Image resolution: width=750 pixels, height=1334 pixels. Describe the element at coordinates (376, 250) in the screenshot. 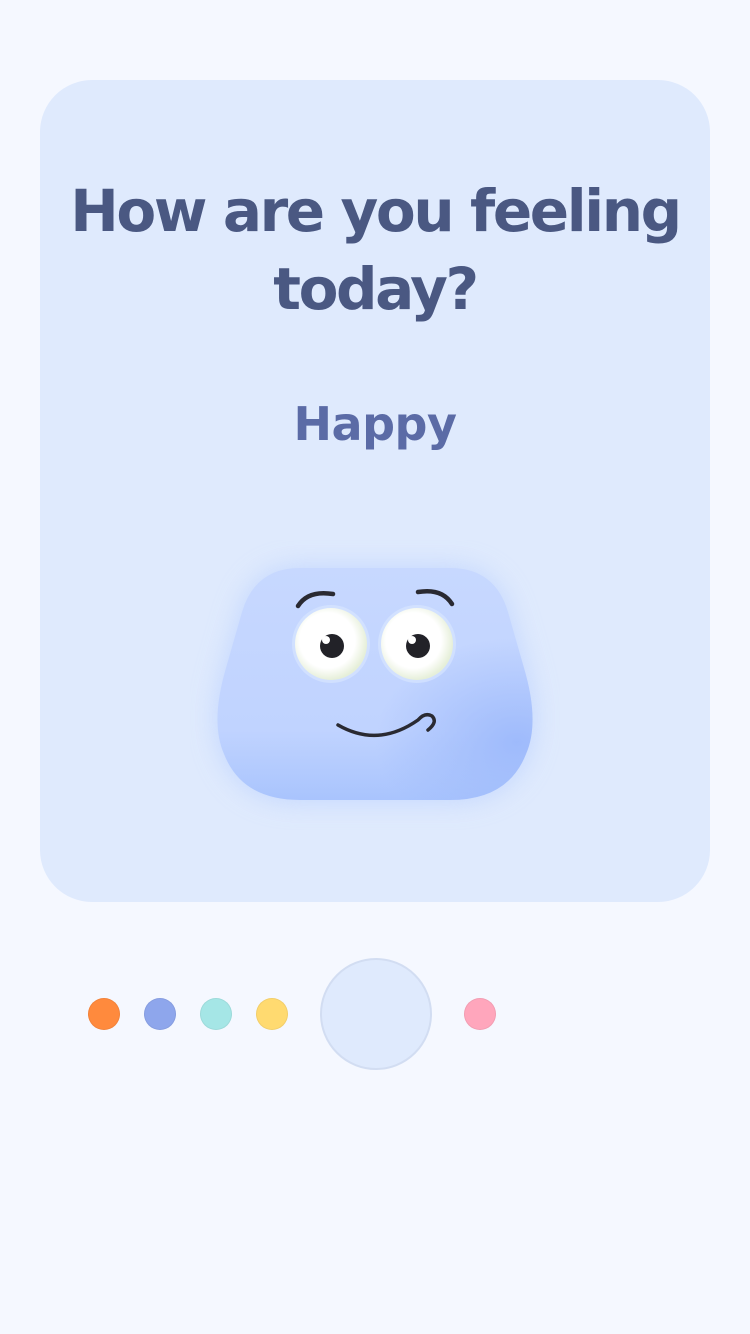

I see `page-title: How are you feeling today?` at that location.